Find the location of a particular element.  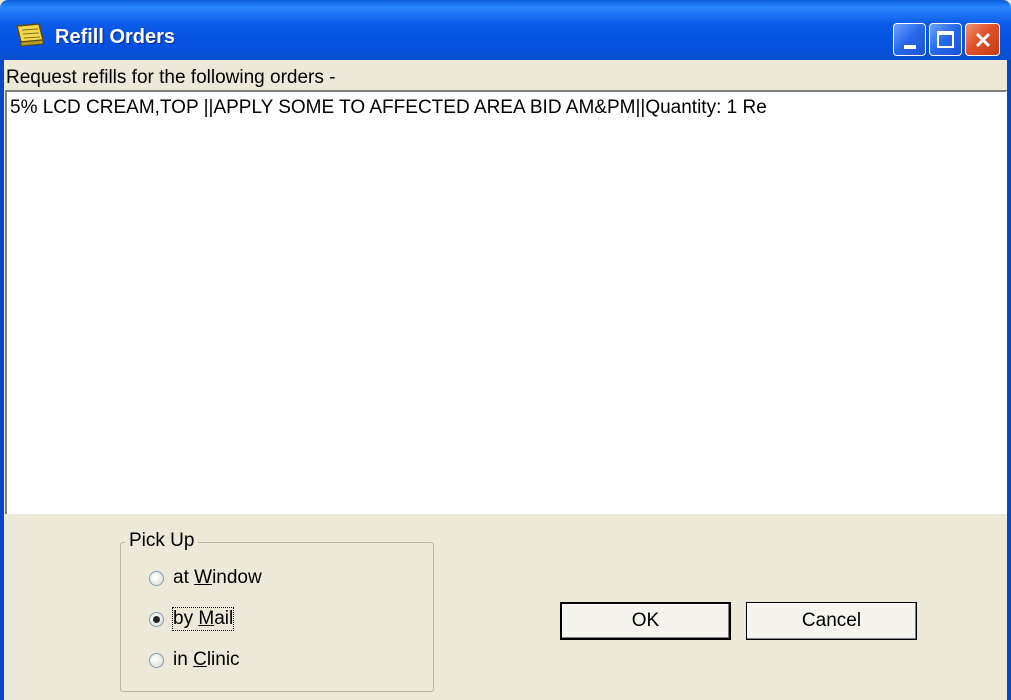

window-title: Refill Orders is located at coordinates (115, 37).